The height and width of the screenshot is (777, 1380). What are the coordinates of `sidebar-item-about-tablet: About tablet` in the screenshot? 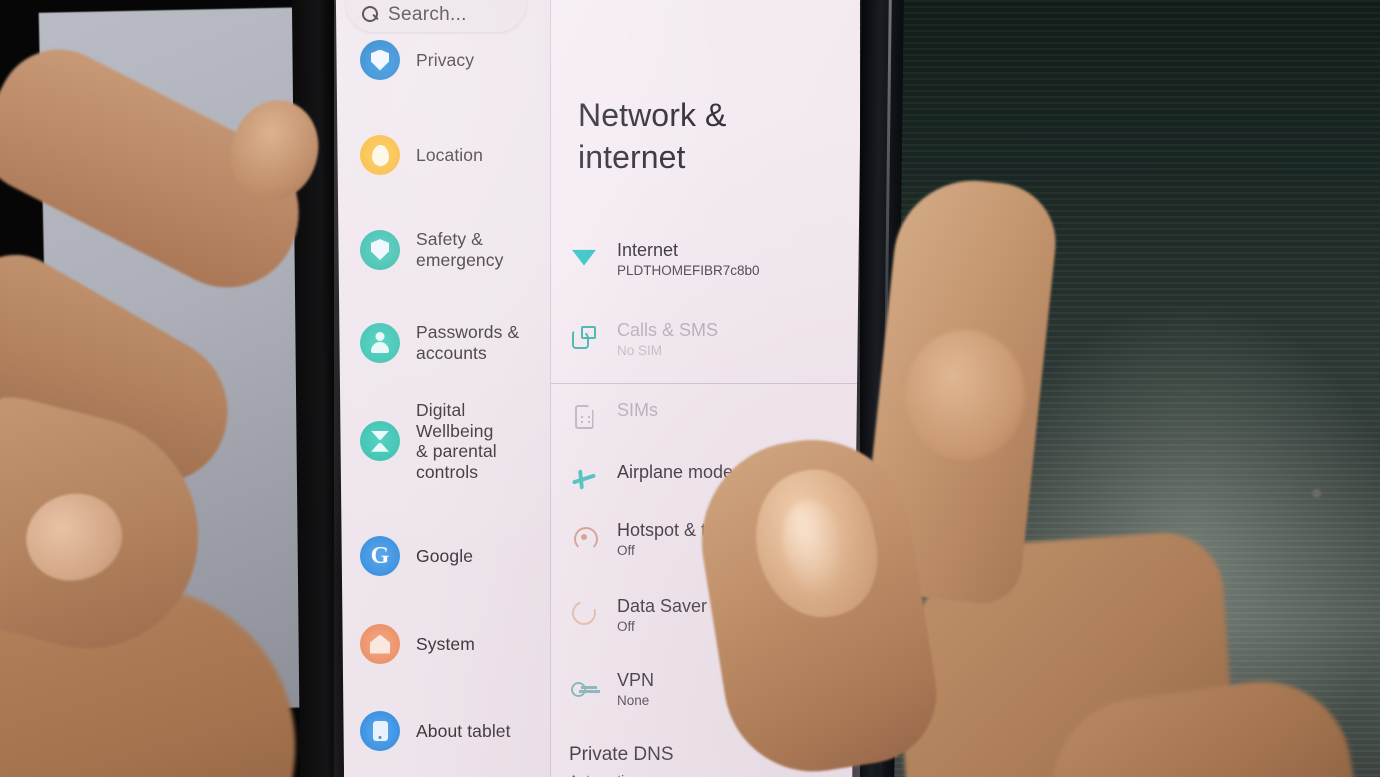 It's located at (442, 731).